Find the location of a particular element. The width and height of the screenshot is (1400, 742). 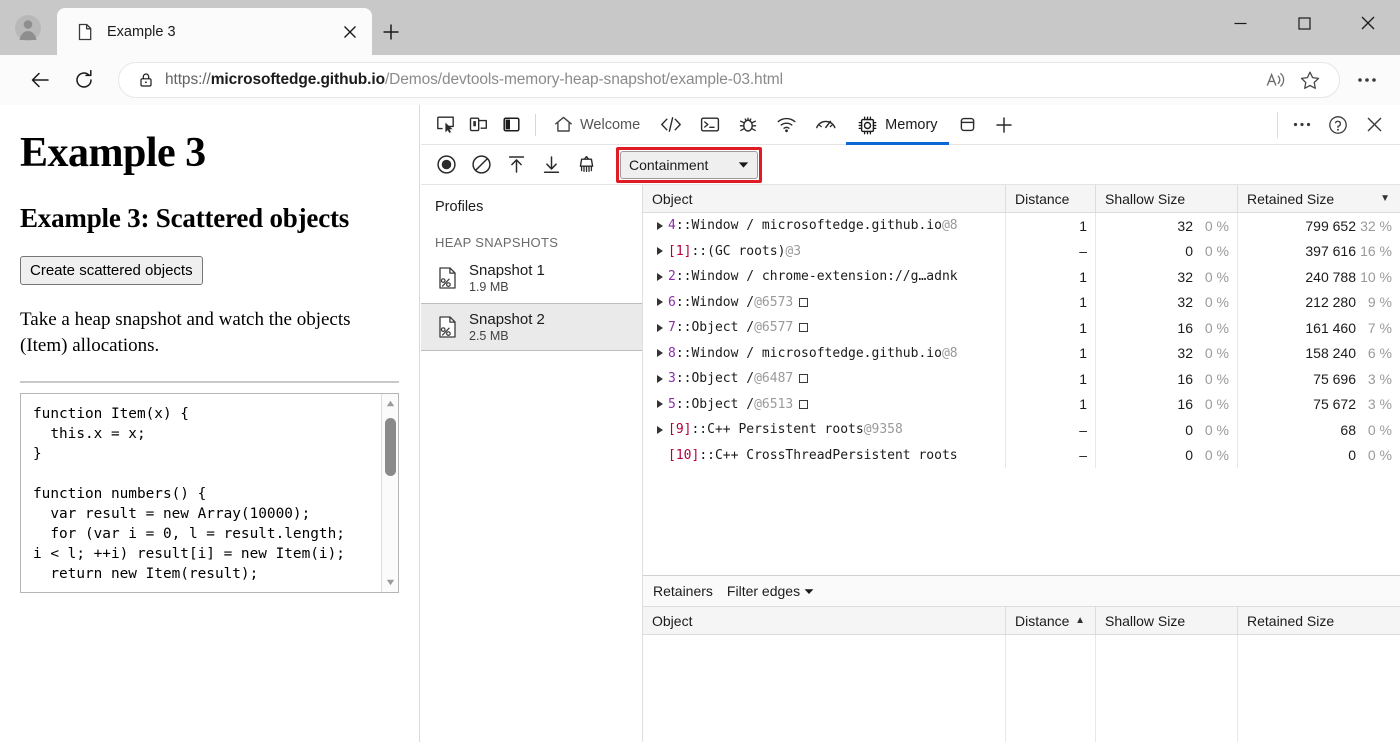

tab-close-button is located at coordinates (350, 32).